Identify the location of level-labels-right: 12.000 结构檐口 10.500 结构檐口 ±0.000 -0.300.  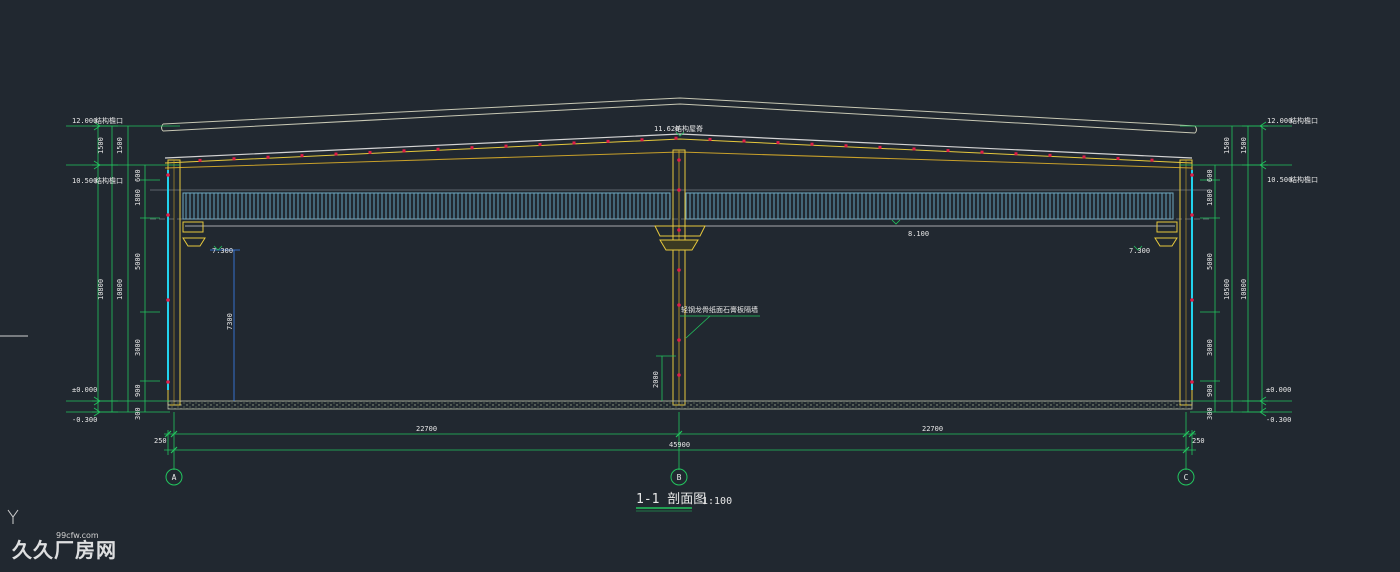
(1292, 270).